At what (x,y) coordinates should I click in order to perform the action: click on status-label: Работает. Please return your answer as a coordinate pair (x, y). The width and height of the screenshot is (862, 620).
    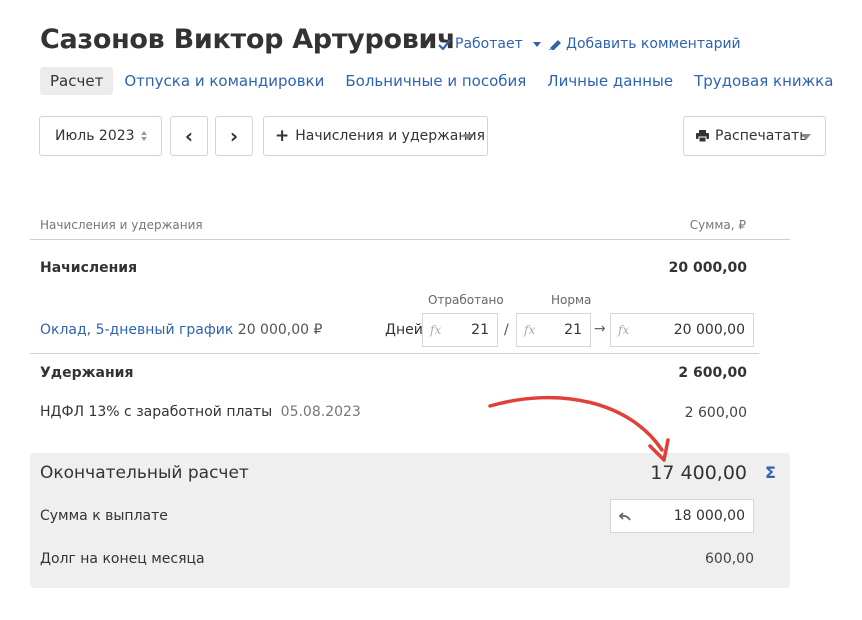
    Looking at the image, I should click on (489, 44).